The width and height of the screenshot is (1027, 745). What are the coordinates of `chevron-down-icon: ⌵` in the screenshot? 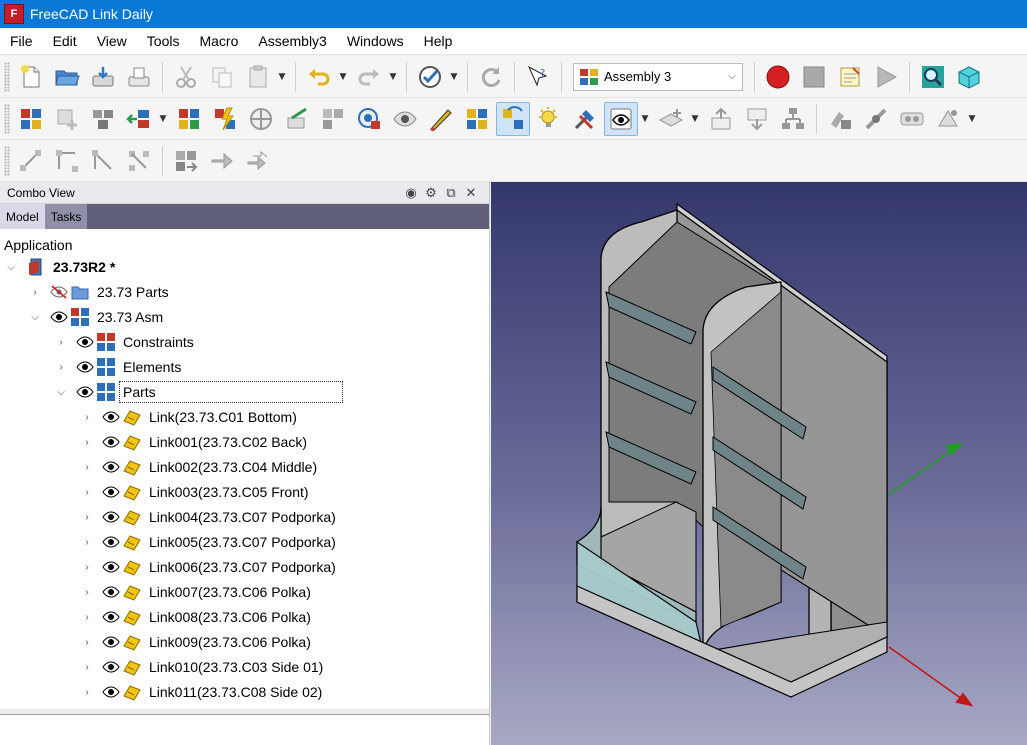 It's located at (35, 317).